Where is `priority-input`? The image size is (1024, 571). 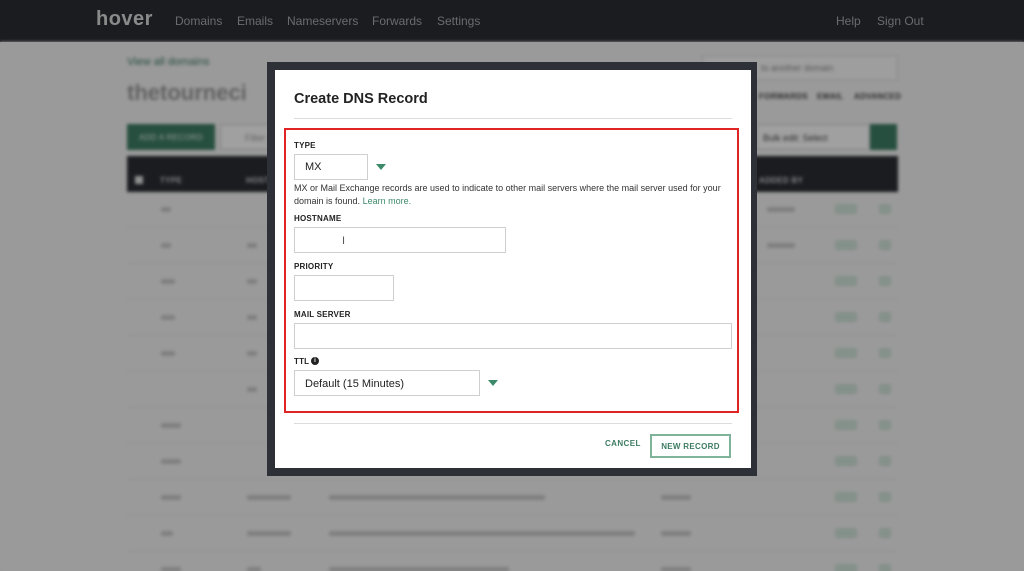 priority-input is located at coordinates (344, 288).